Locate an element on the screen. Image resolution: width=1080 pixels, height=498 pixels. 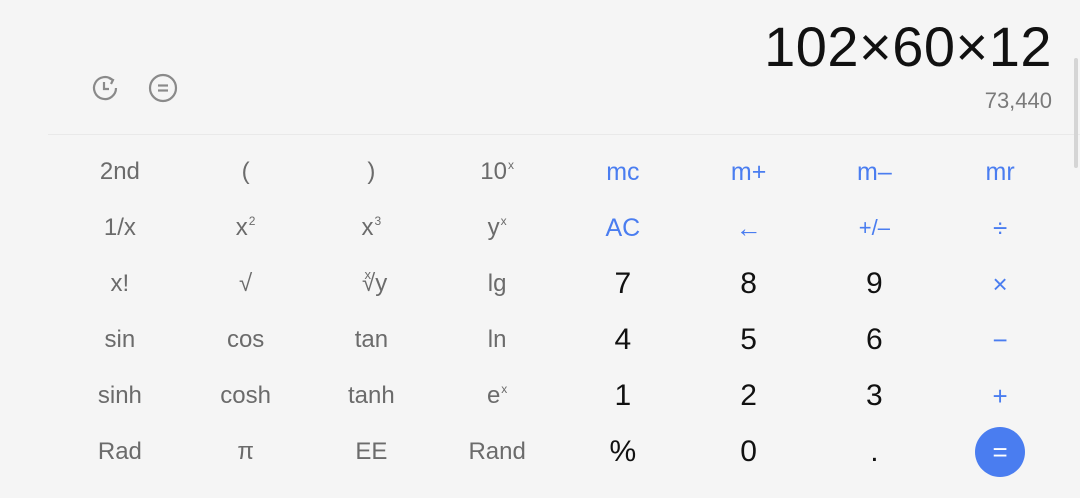
reciprocal-key: 1/x is located at coordinates (120, 228).